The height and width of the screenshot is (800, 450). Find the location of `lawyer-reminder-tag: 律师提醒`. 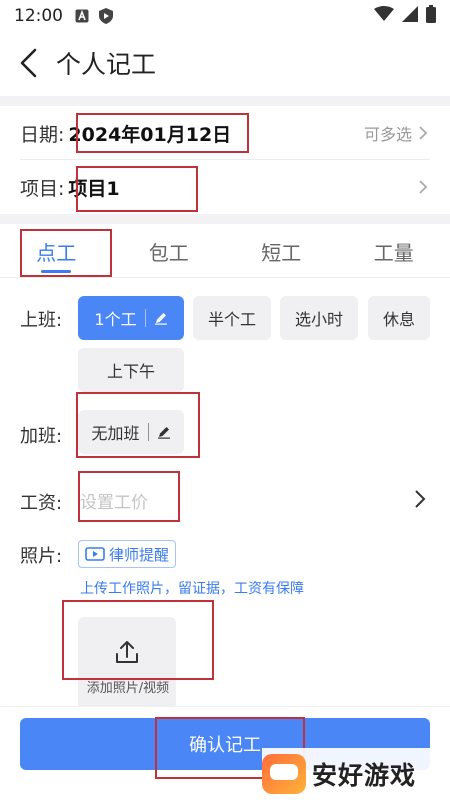

lawyer-reminder-tag: 律师提醒 is located at coordinates (127, 554).